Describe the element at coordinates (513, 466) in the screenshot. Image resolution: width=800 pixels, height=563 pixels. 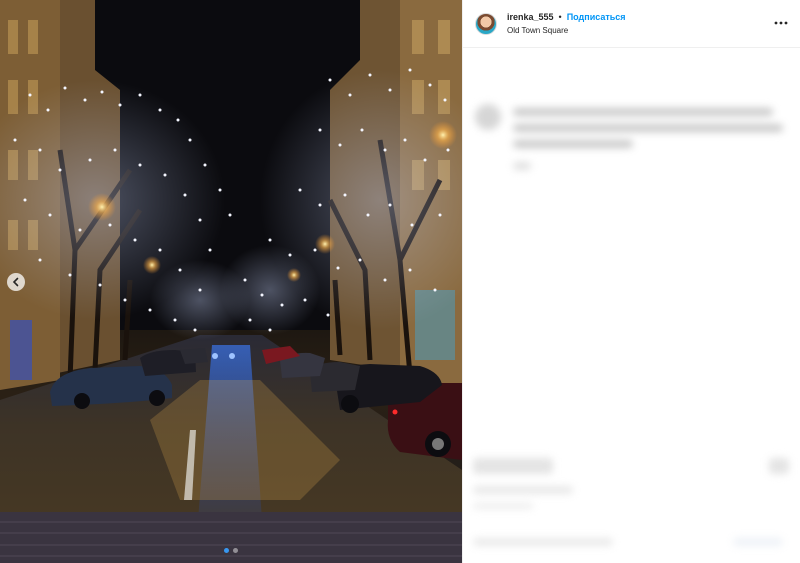
I see `blurred-action-icons` at that location.